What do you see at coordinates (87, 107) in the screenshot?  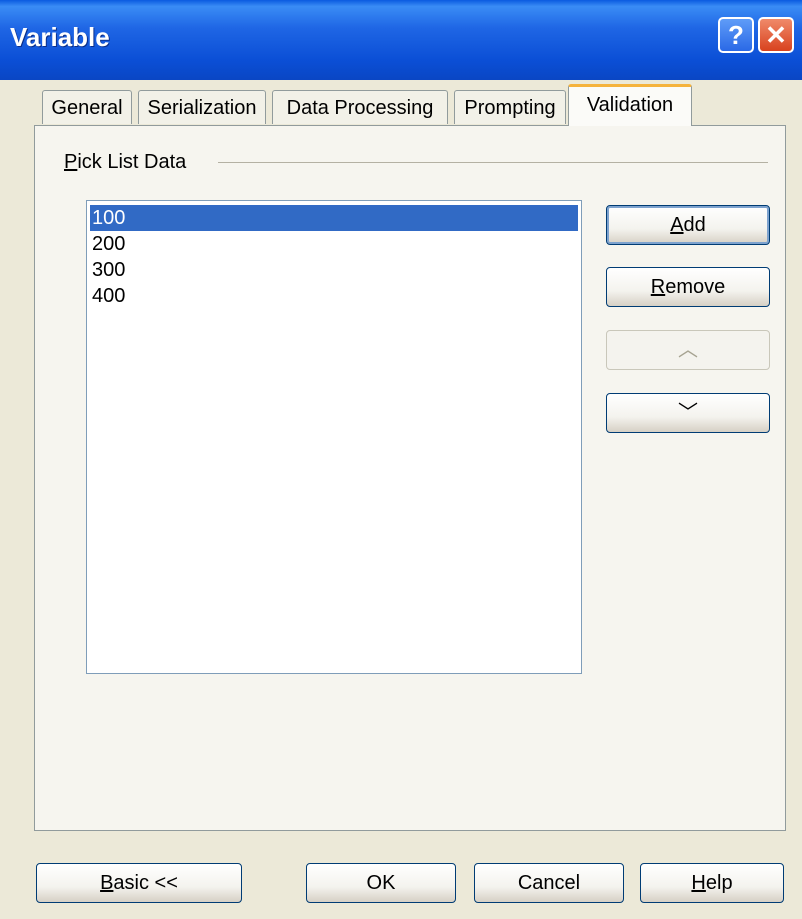 I see `tab-general: General` at bounding box center [87, 107].